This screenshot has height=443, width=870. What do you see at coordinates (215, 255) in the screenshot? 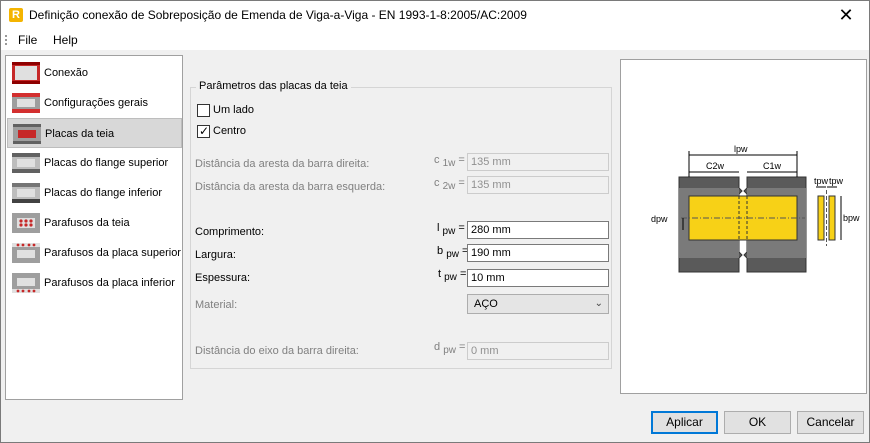
I see `width-label: Largura:` at bounding box center [215, 255].